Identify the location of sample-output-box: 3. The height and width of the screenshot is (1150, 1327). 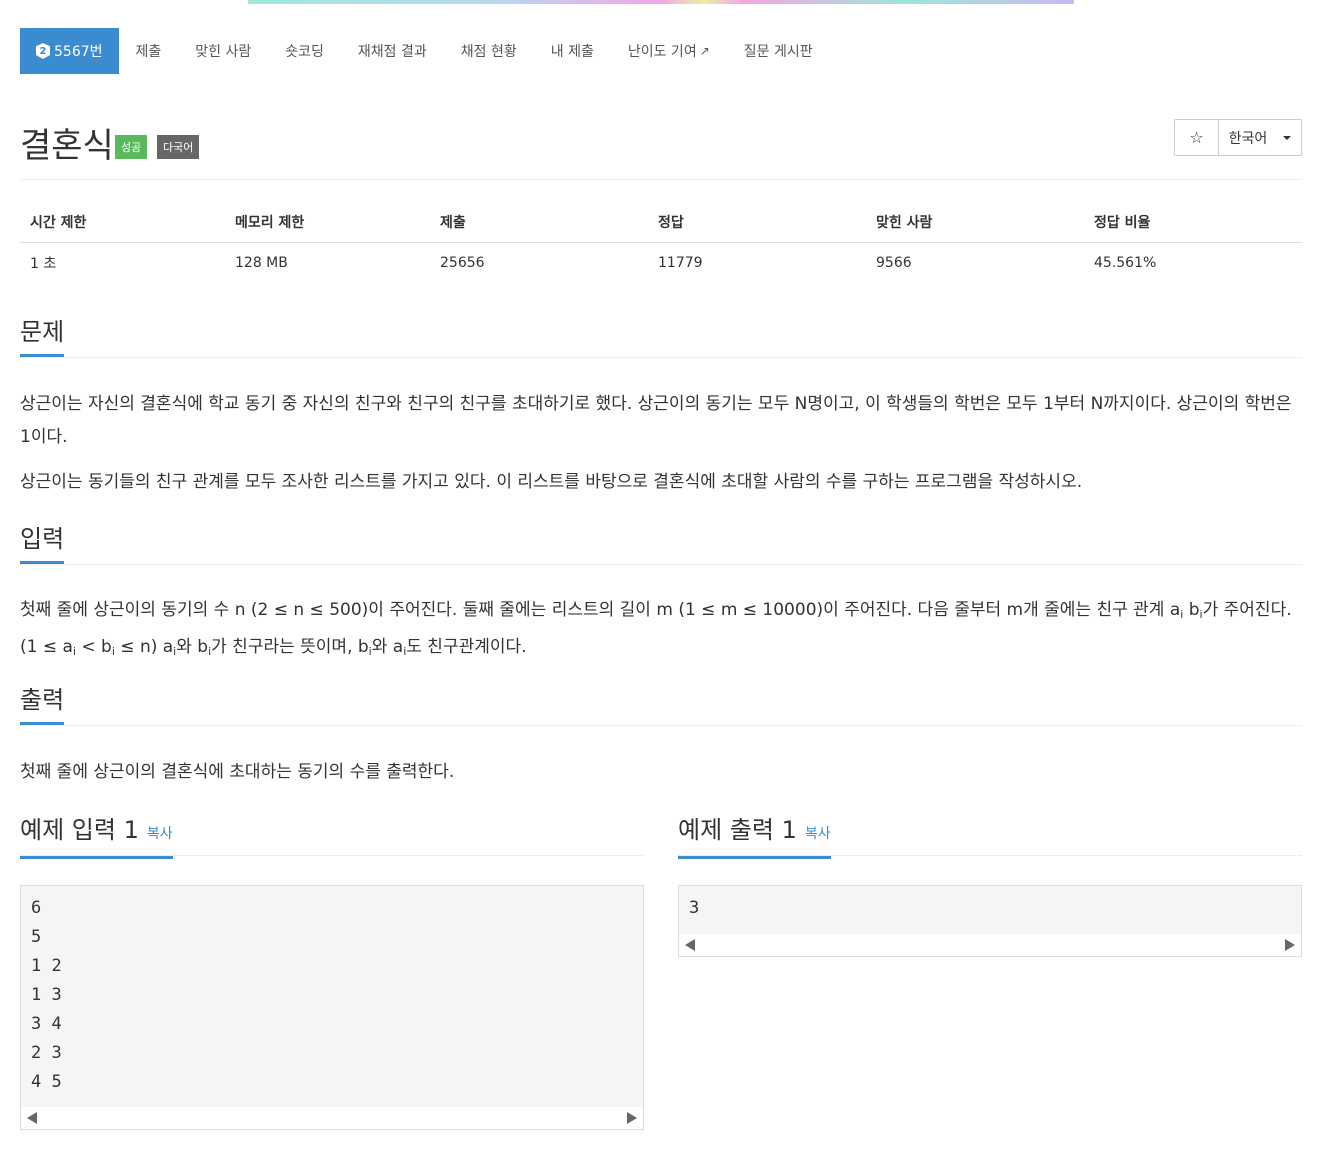
(990, 921).